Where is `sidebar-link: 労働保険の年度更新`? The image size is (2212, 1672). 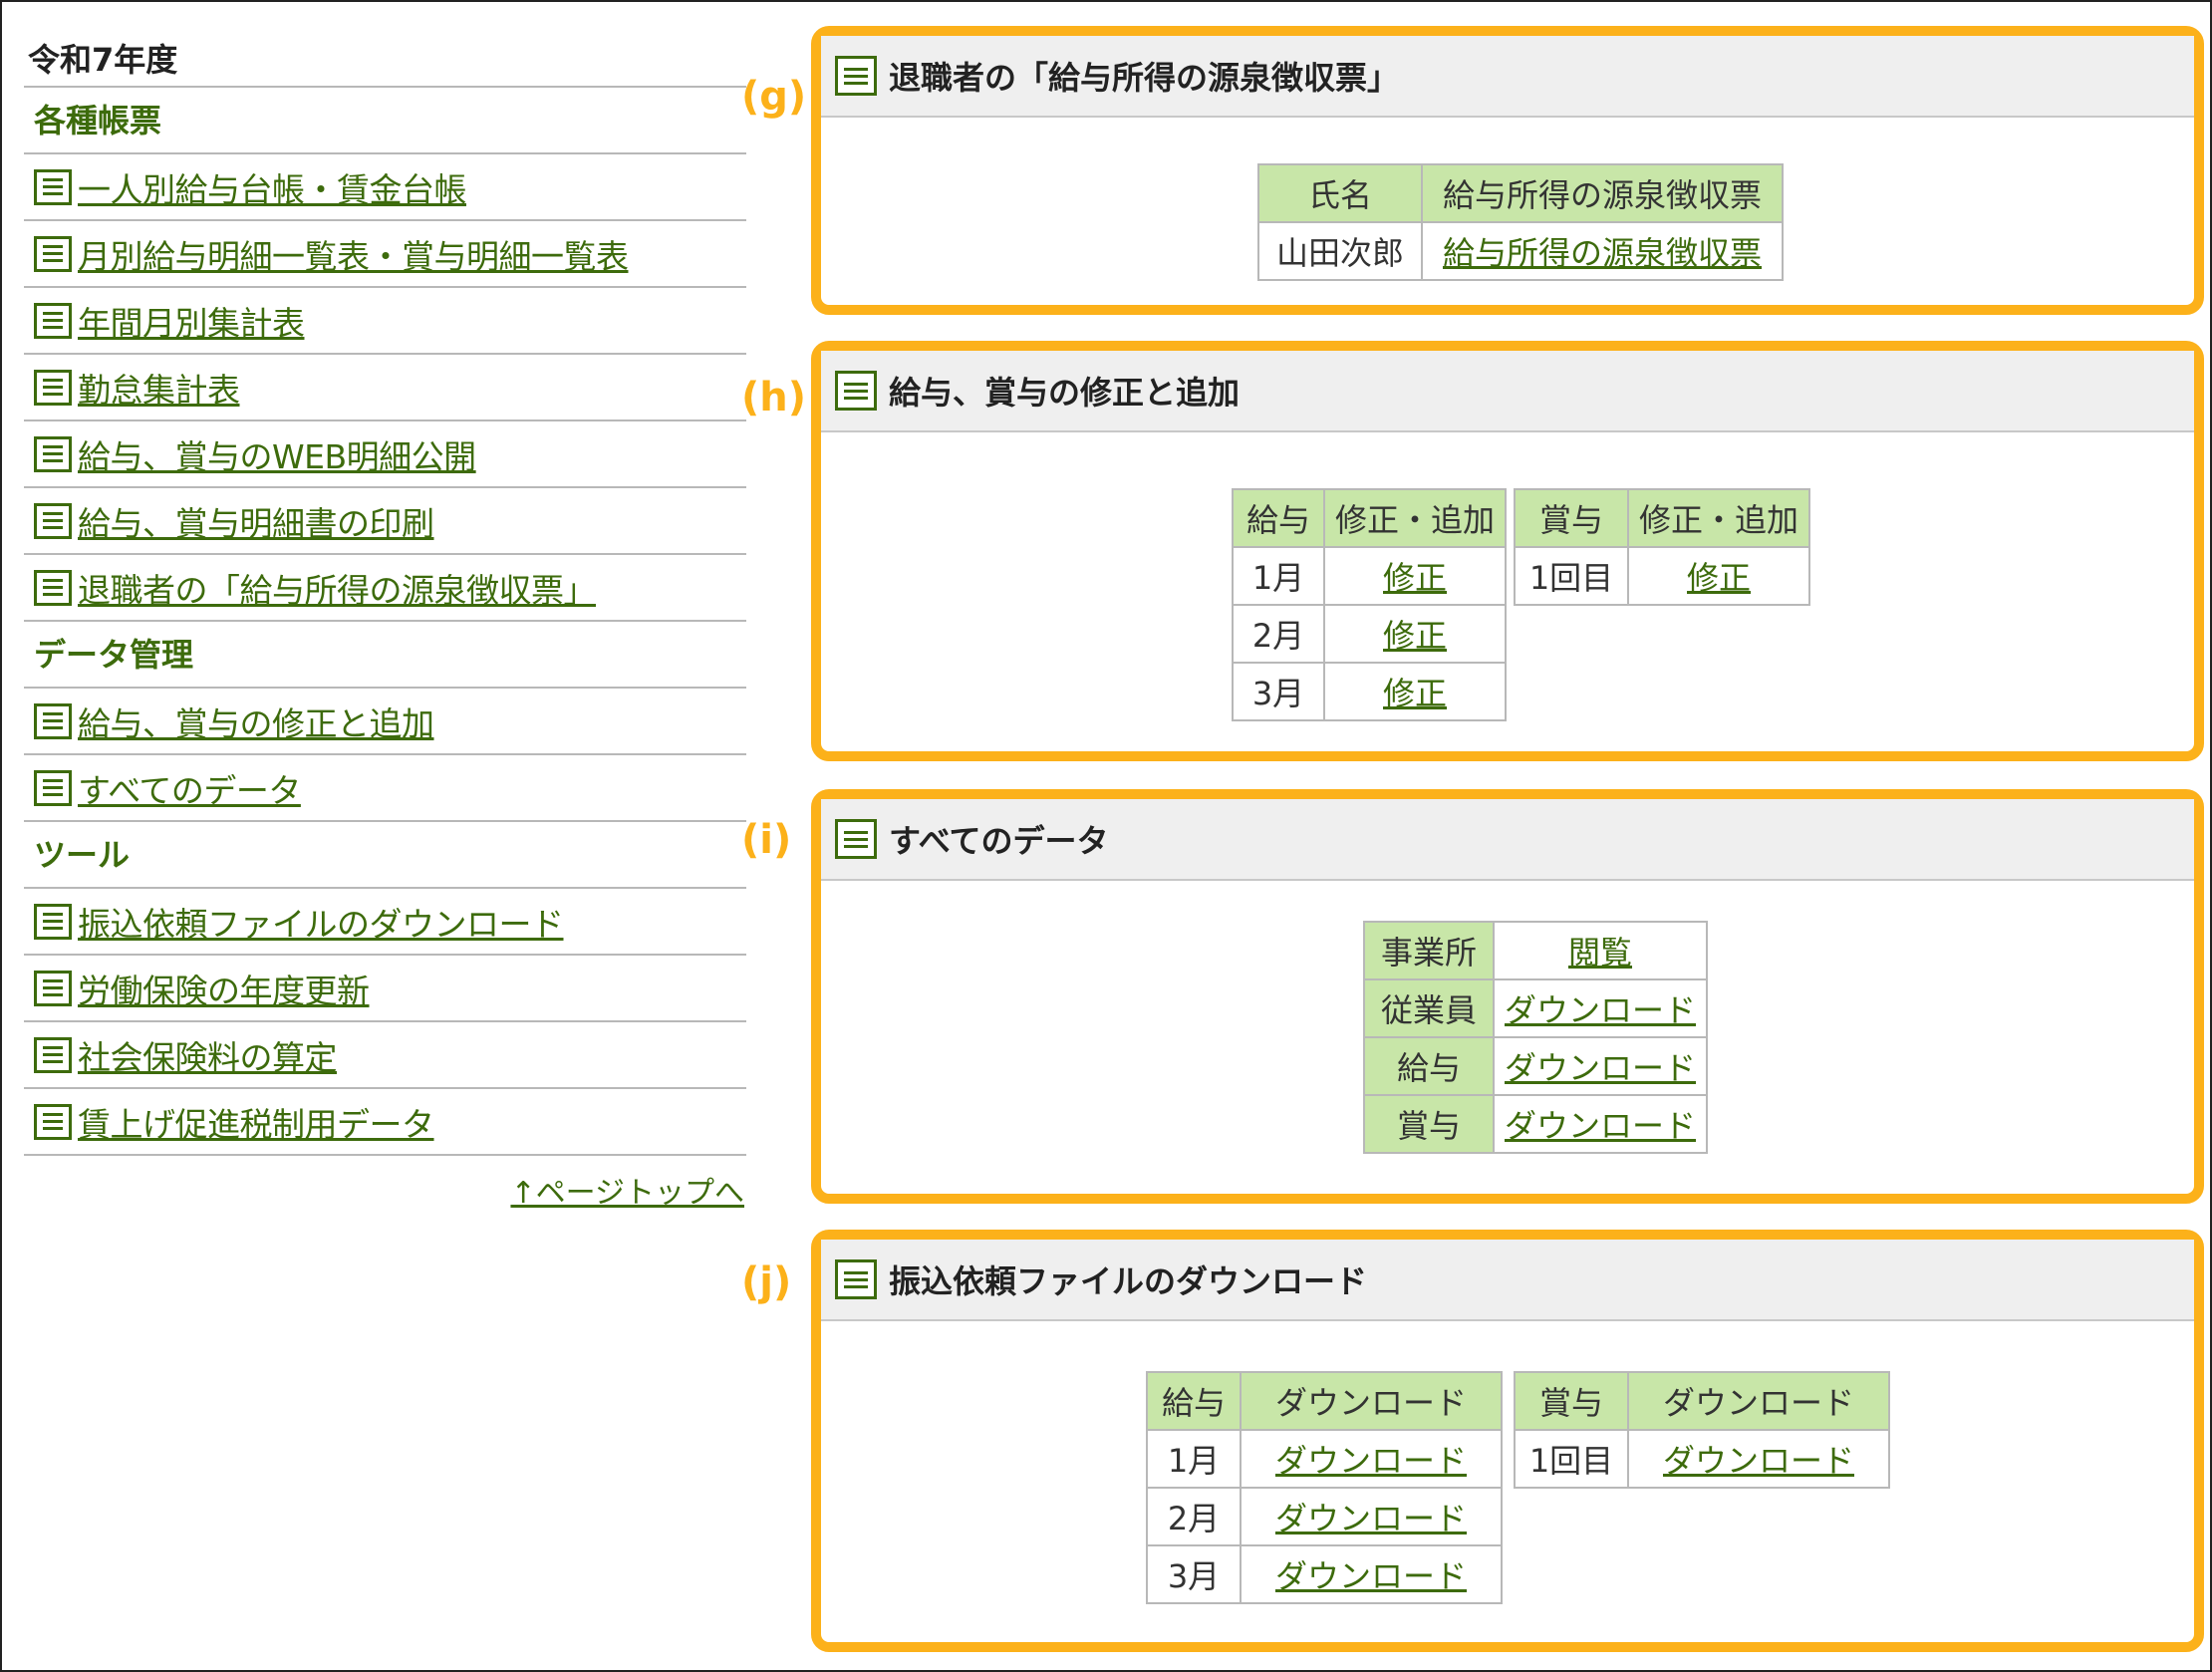
sidebar-link: 労働保険の年度更新 is located at coordinates (224, 989).